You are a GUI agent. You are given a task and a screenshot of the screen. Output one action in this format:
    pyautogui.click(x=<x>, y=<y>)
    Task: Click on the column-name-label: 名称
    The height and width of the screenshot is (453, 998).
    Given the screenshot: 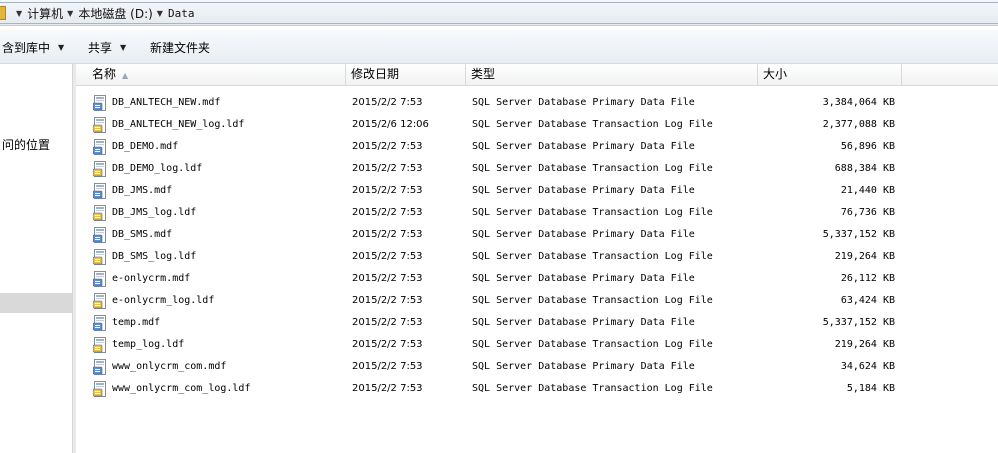 What is the action you would take?
    pyautogui.click(x=104, y=74)
    